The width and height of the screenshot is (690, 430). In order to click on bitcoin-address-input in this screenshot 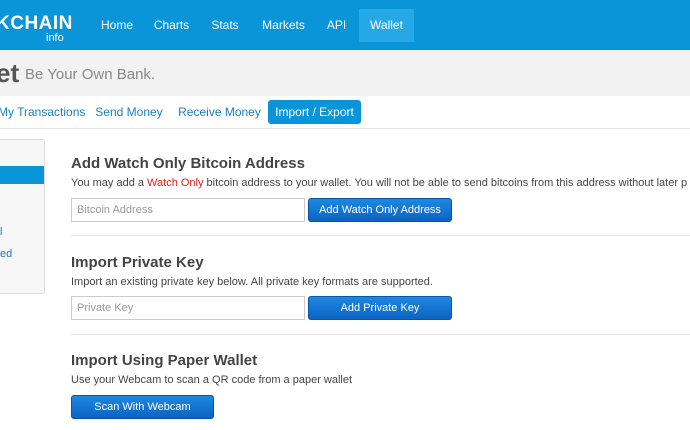, I will do `click(188, 210)`.